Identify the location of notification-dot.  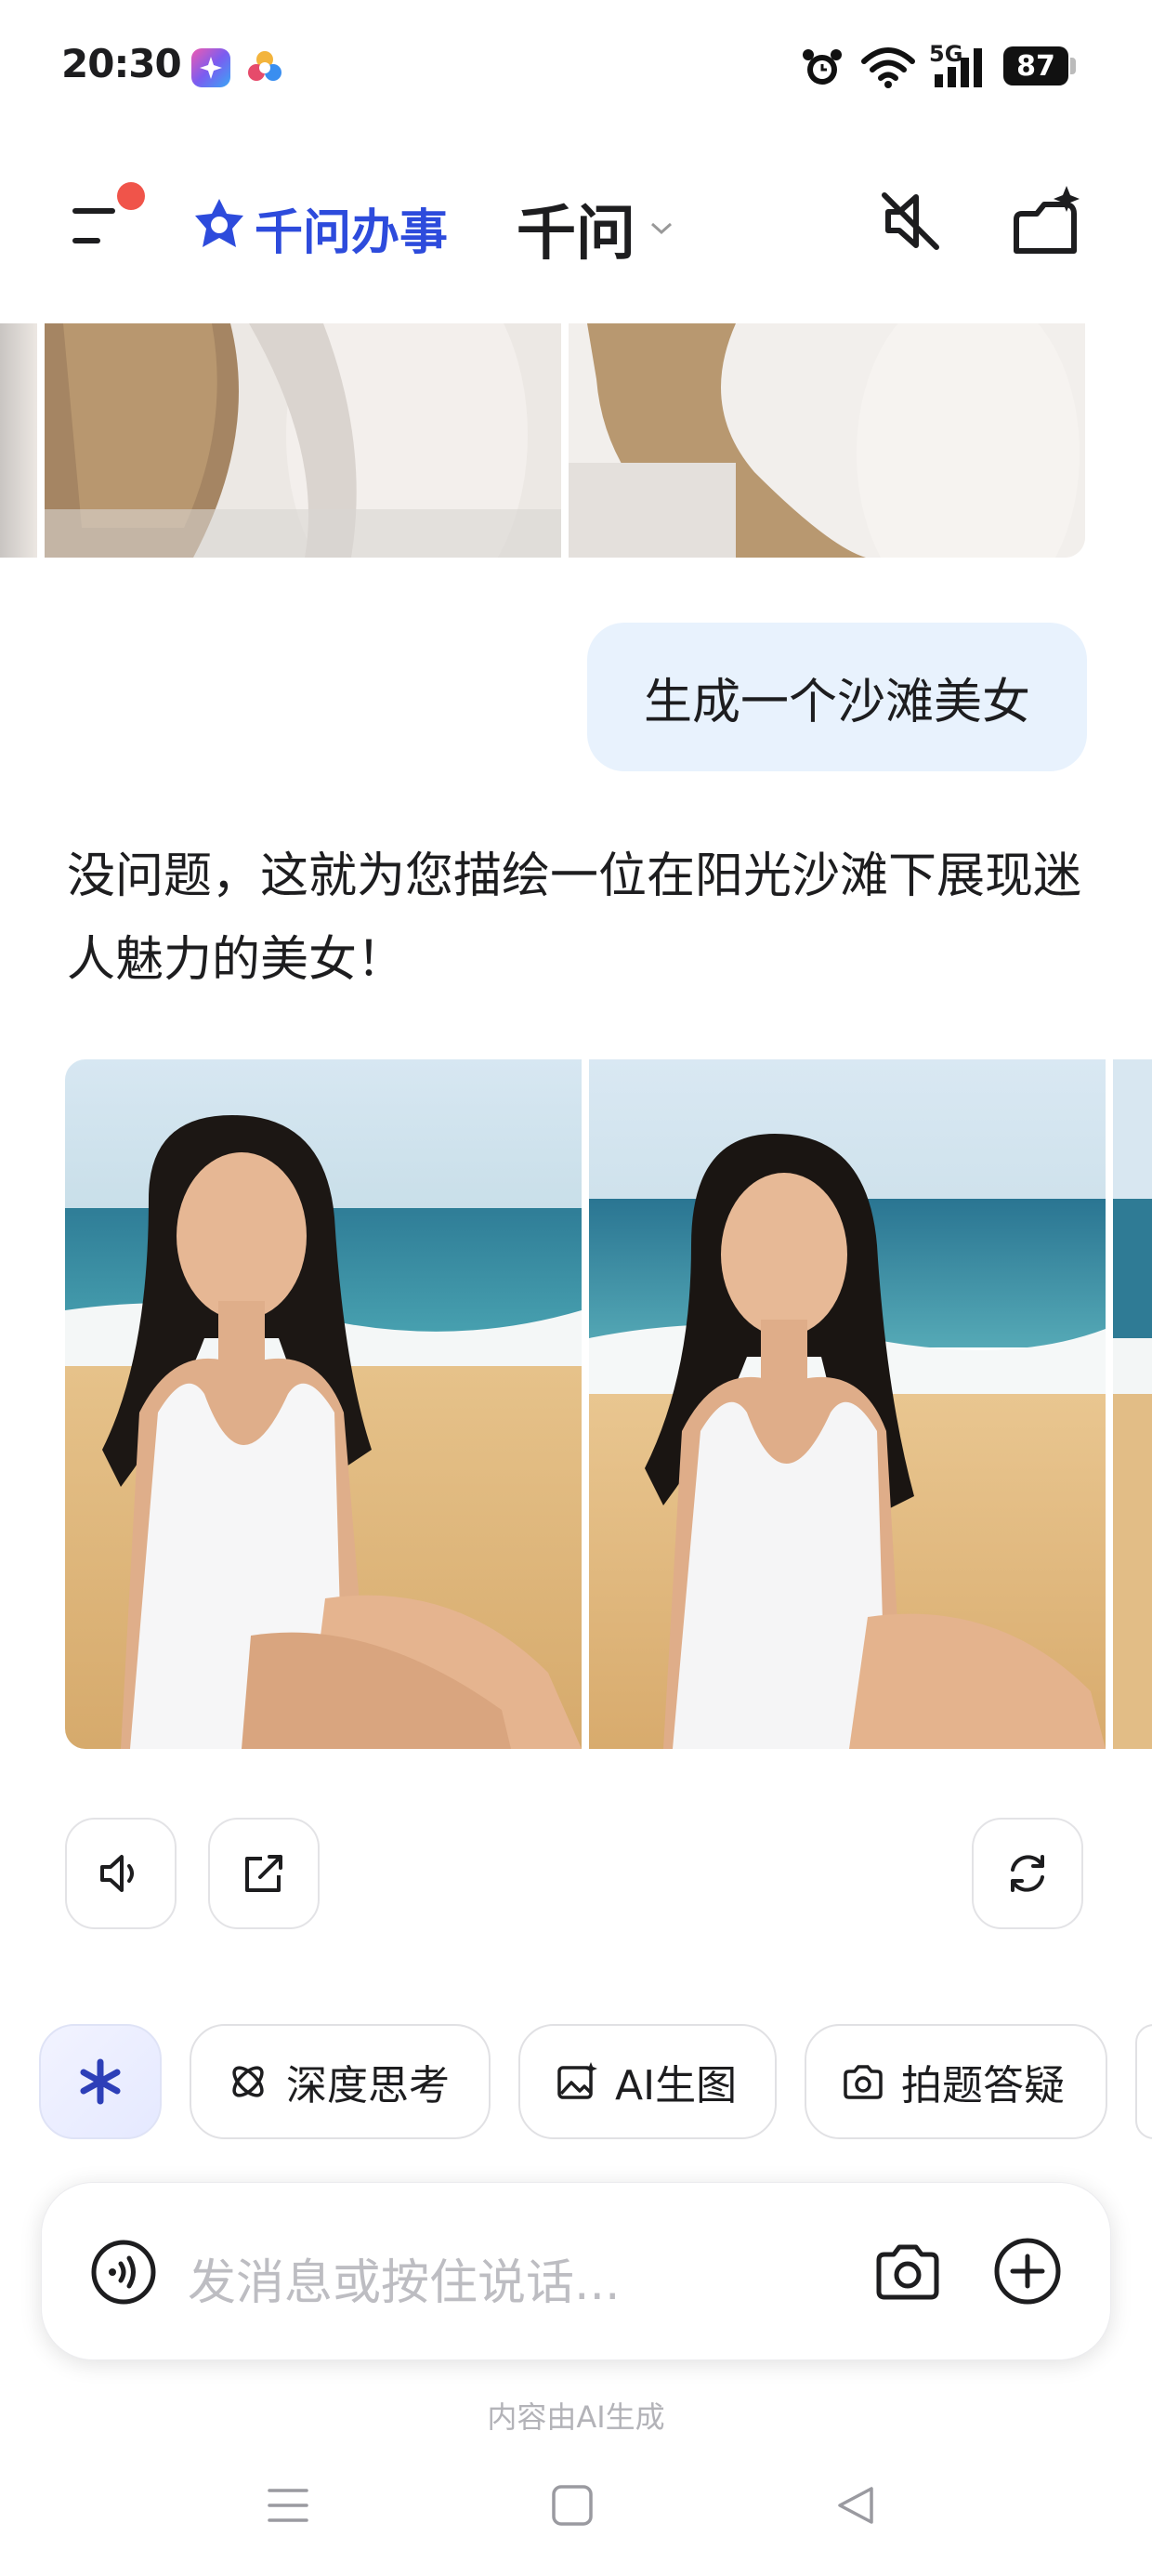
(131, 196).